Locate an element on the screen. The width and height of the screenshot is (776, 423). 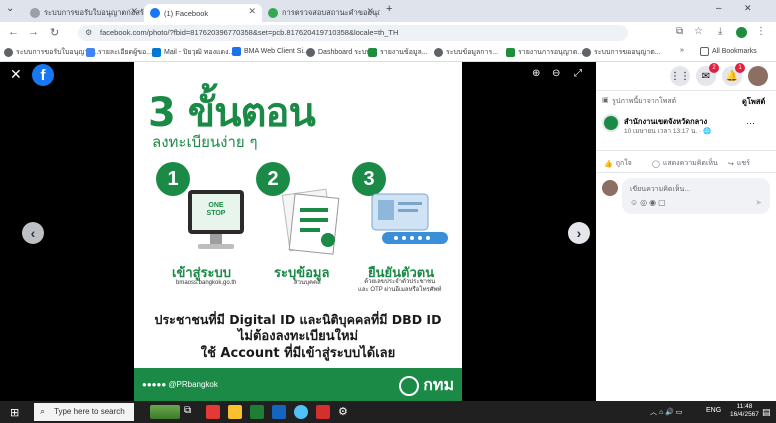
tab-facebook: (1) Facebook ✕ is located at coordinates (203, 13).